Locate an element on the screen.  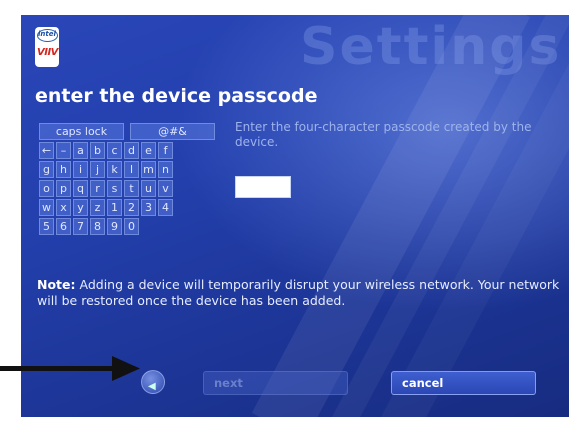
key-i: i is located at coordinates (80, 169).